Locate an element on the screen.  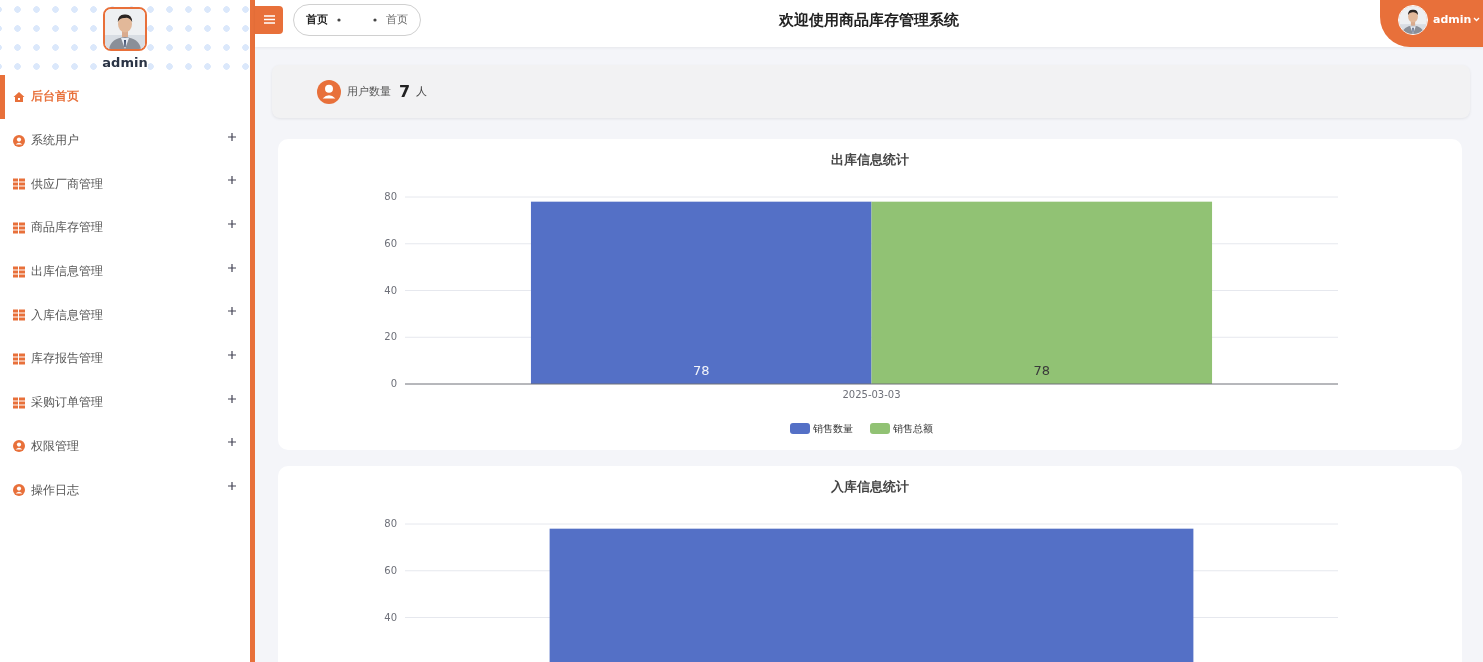
legend-item: 销售数量 is located at coordinates (821, 428).